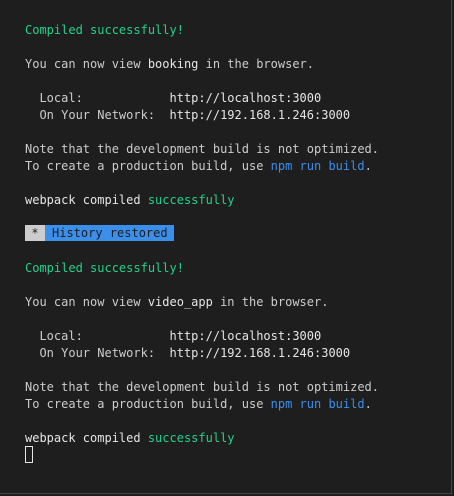  What do you see at coordinates (35, 233) in the screenshot?
I see `history-star-icon: *` at bounding box center [35, 233].